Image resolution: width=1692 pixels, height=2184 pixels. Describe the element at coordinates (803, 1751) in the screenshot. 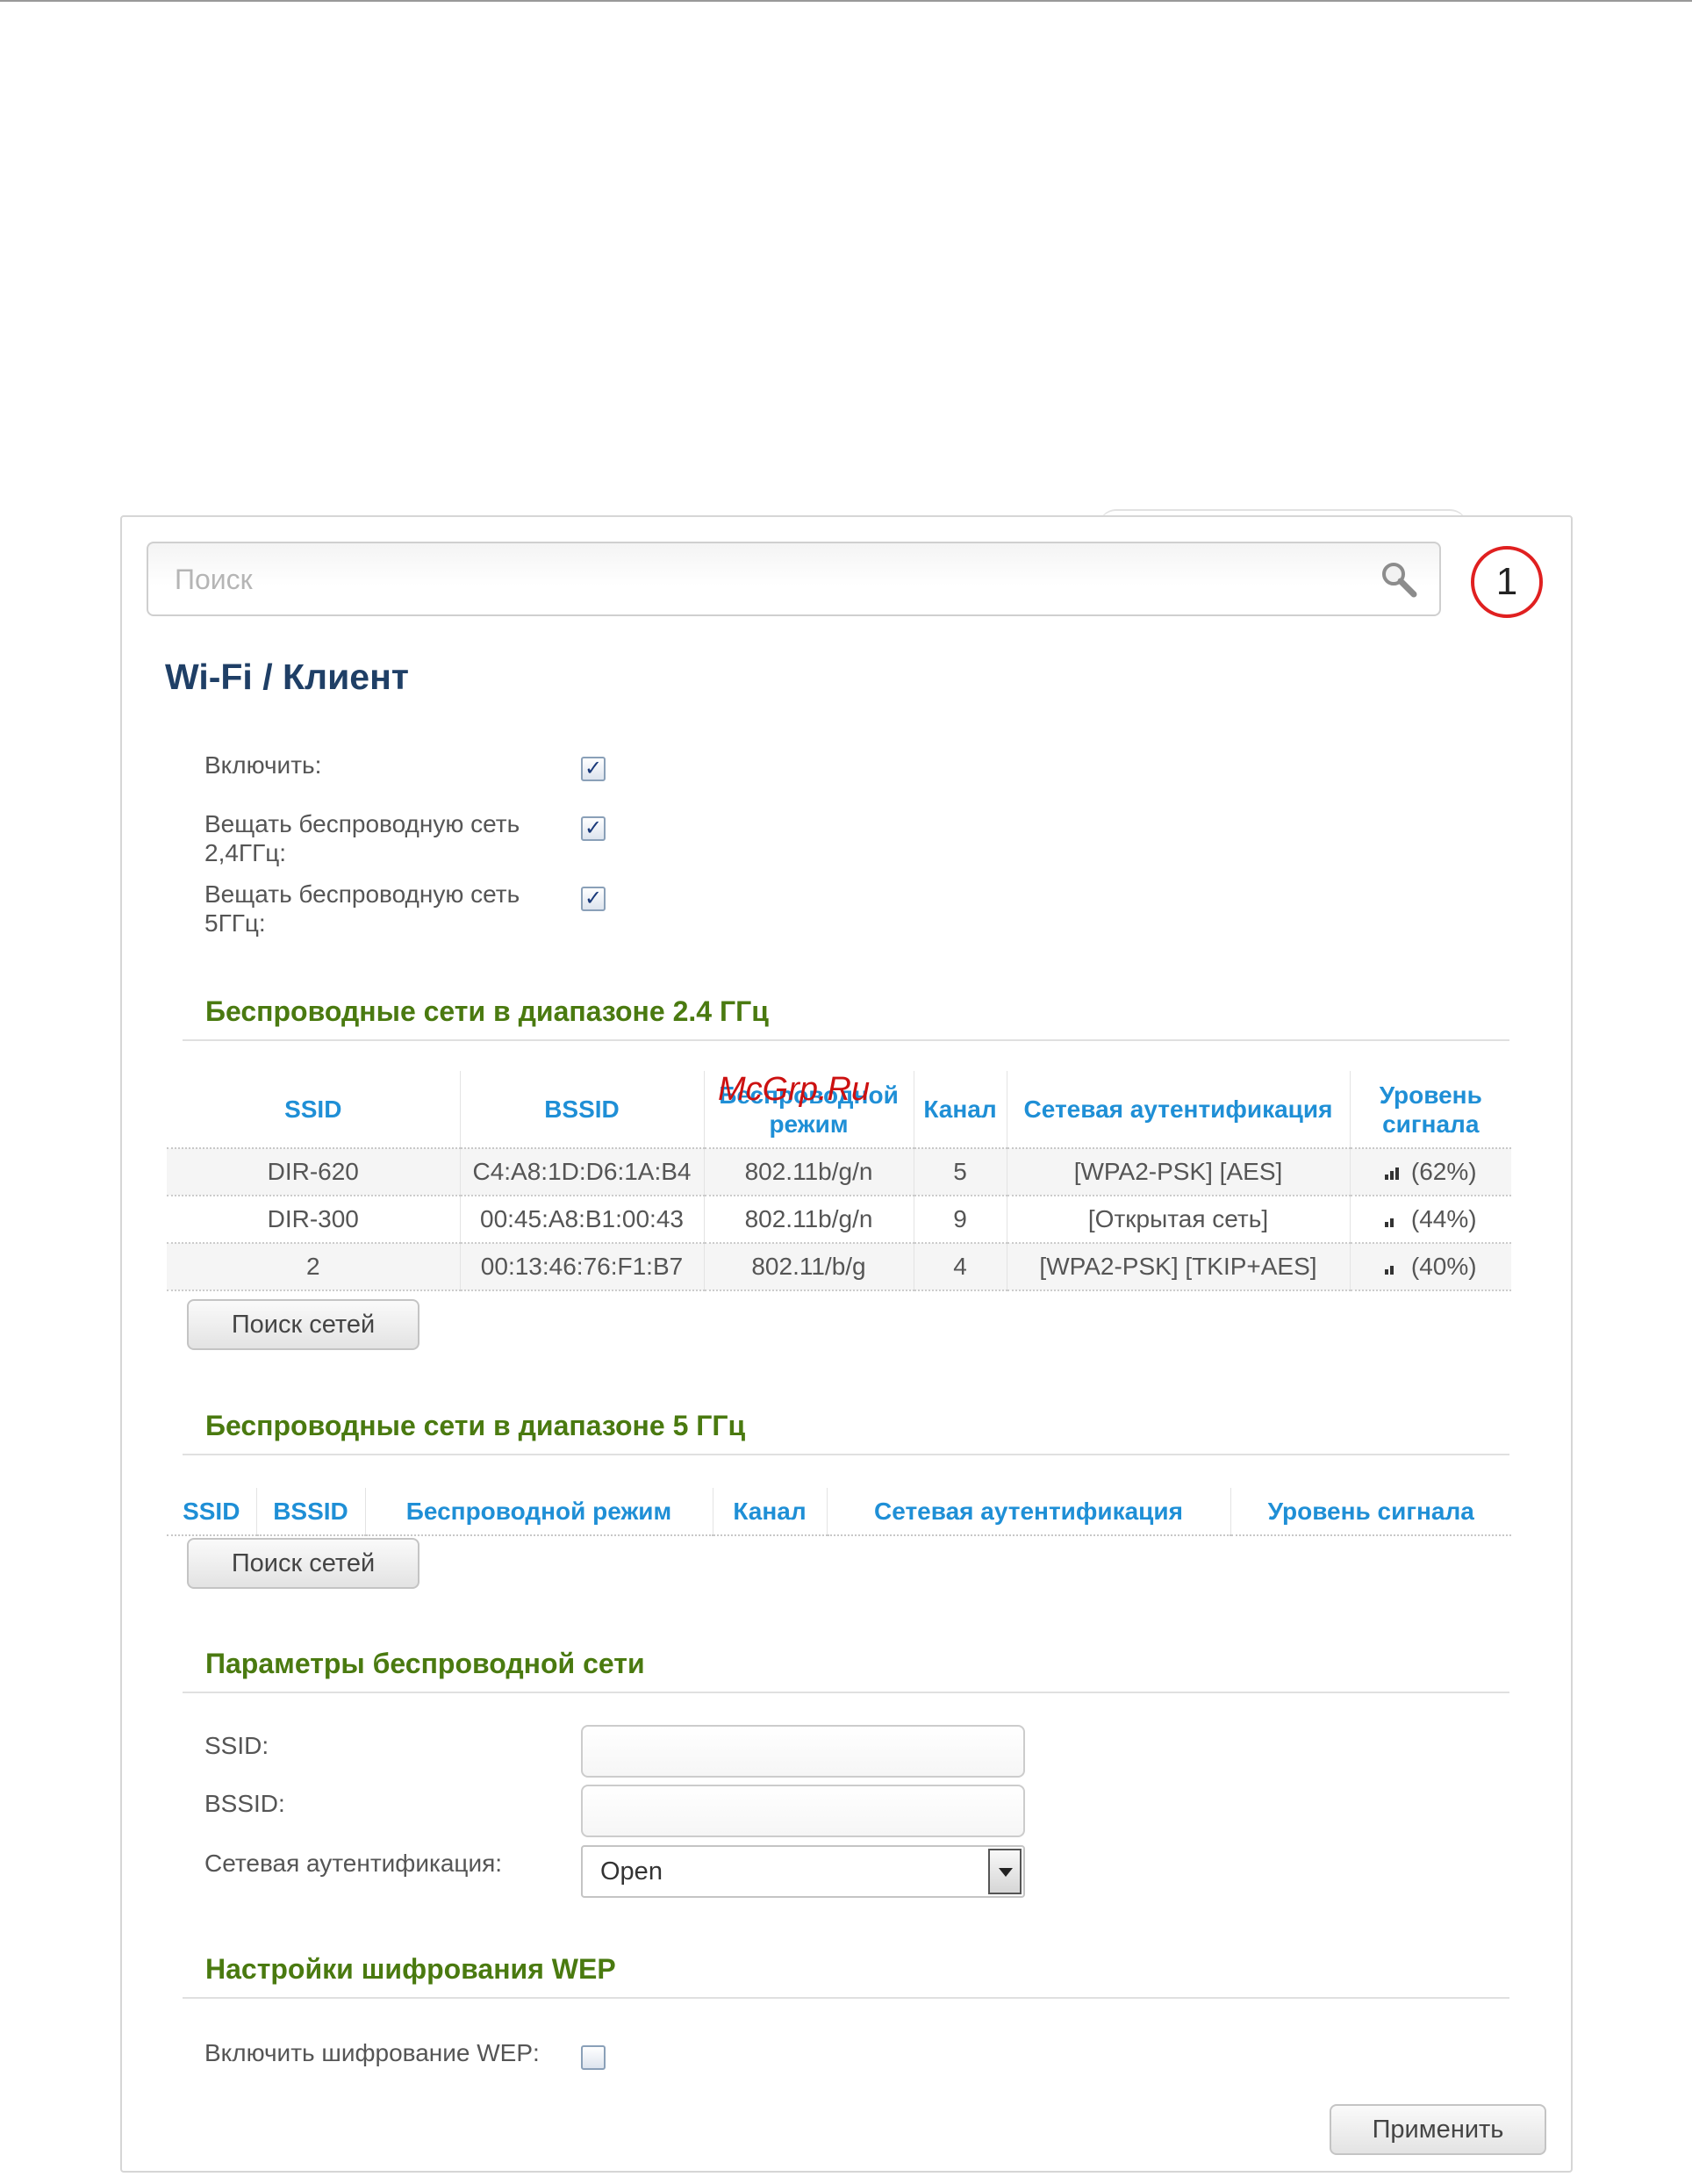

I see `ssid-input` at that location.